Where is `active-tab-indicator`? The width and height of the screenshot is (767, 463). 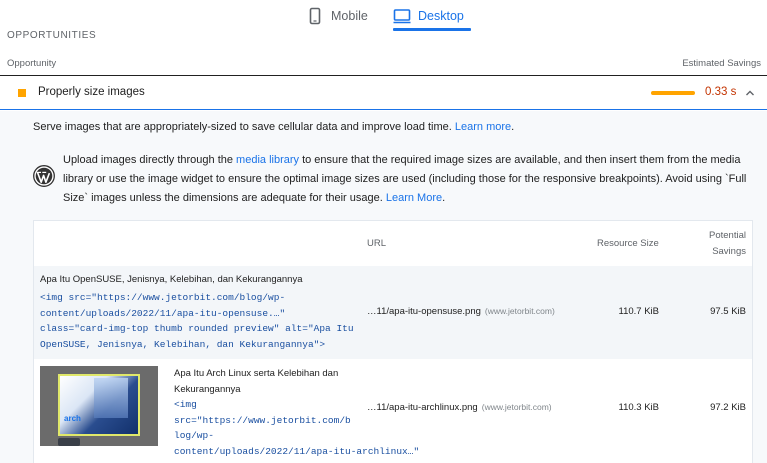
active-tab-indicator is located at coordinates (432, 29).